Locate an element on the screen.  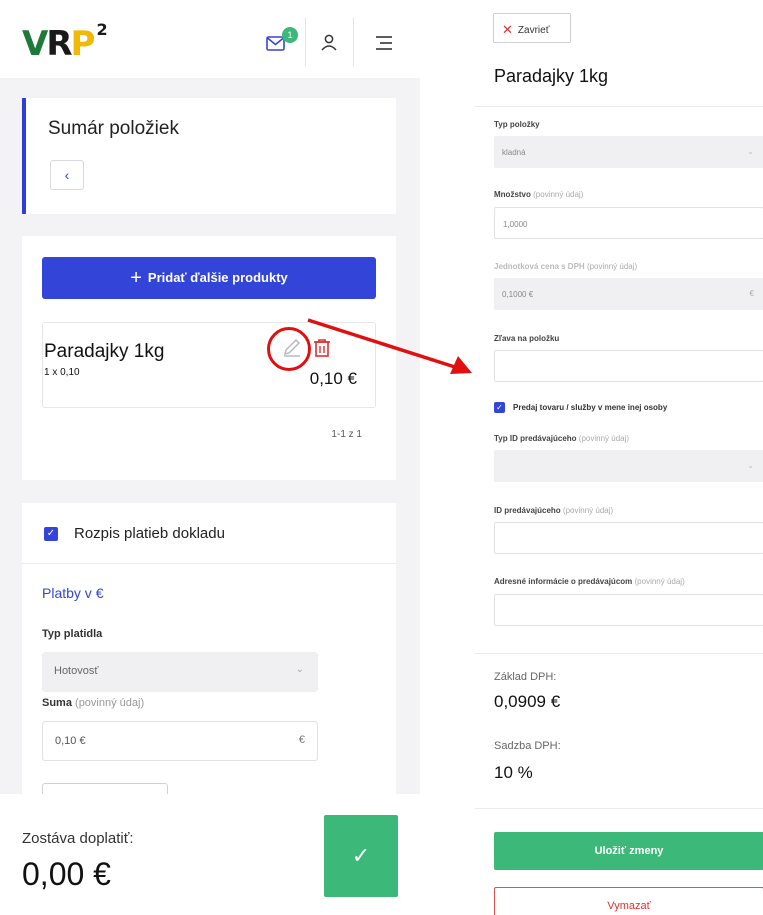
app-logo: VRP 2 is located at coordinates (65, 42).